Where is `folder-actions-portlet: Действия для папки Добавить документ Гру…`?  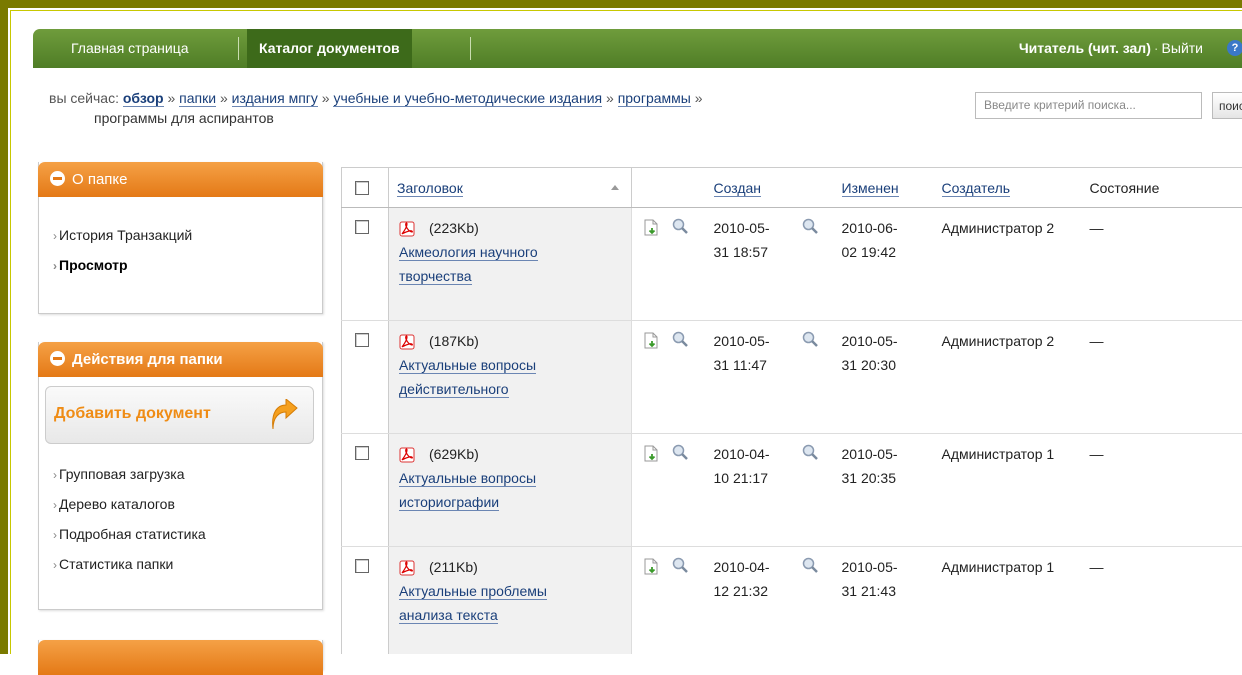
folder-actions-portlet: Действия для папки Добавить документ Гру… is located at coordinates (180, 476).